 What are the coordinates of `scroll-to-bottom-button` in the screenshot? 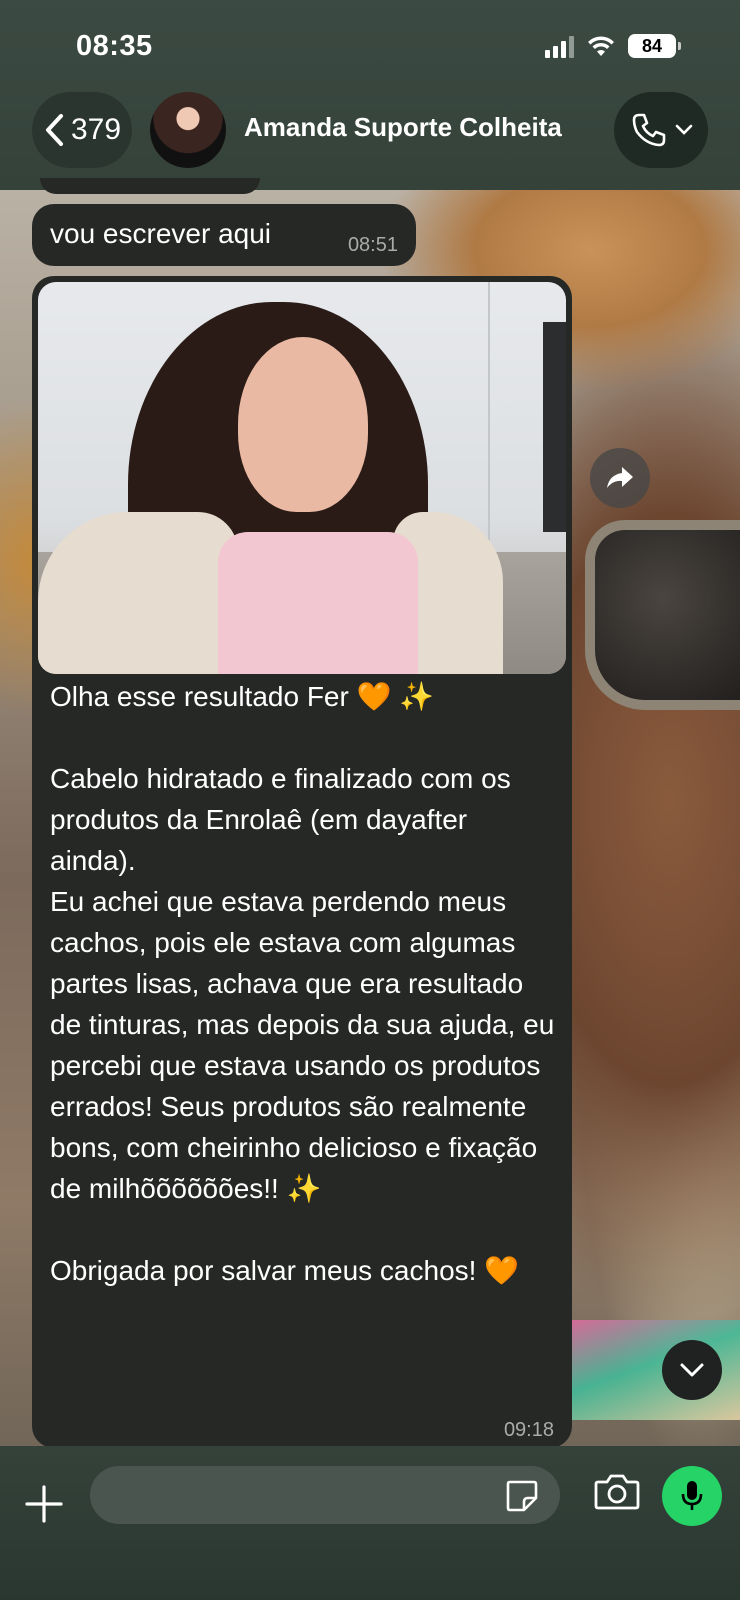 It's located at (692, 1370).